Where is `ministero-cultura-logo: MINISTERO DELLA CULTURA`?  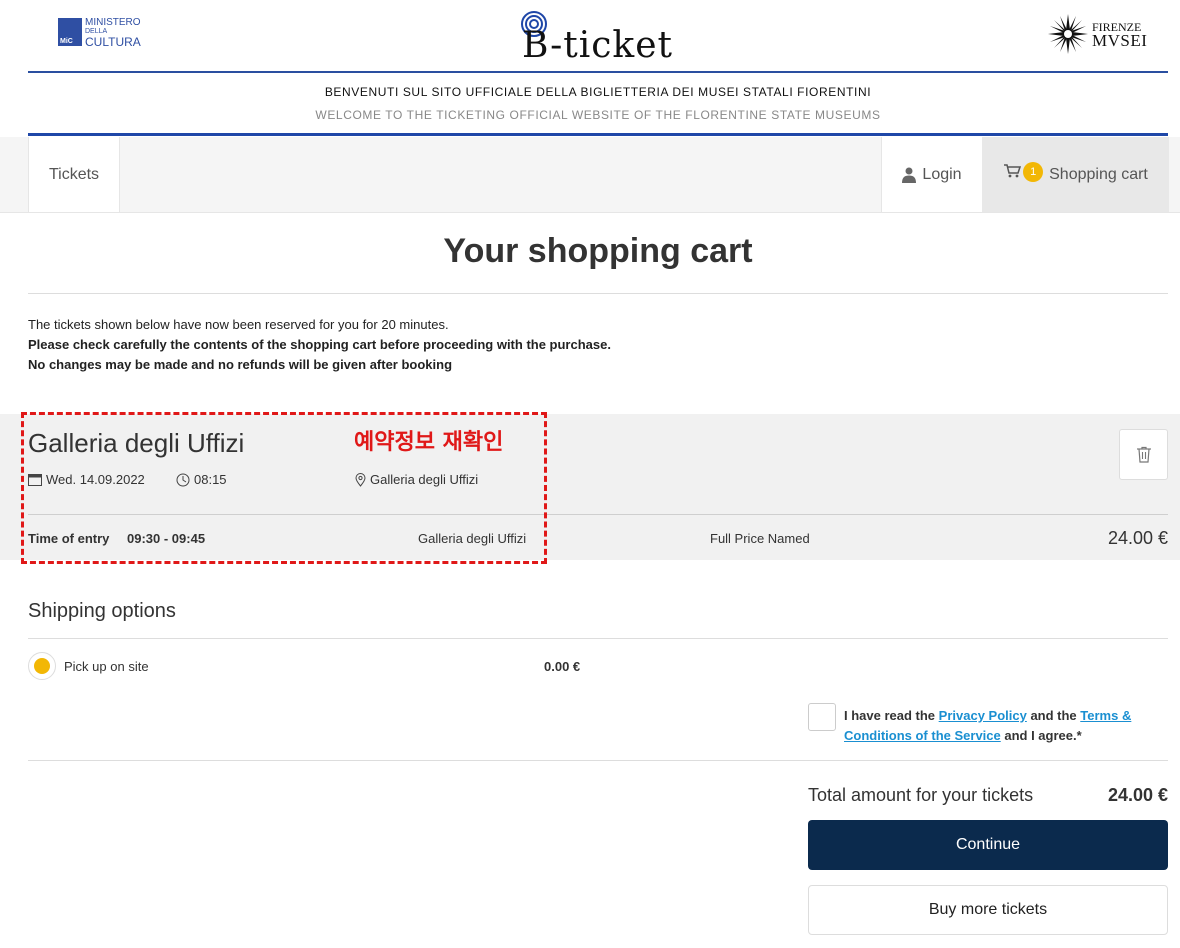
ministero-cultura-logo: MINISTERO DELLA CULTURA is located at coordinates (99, 33).